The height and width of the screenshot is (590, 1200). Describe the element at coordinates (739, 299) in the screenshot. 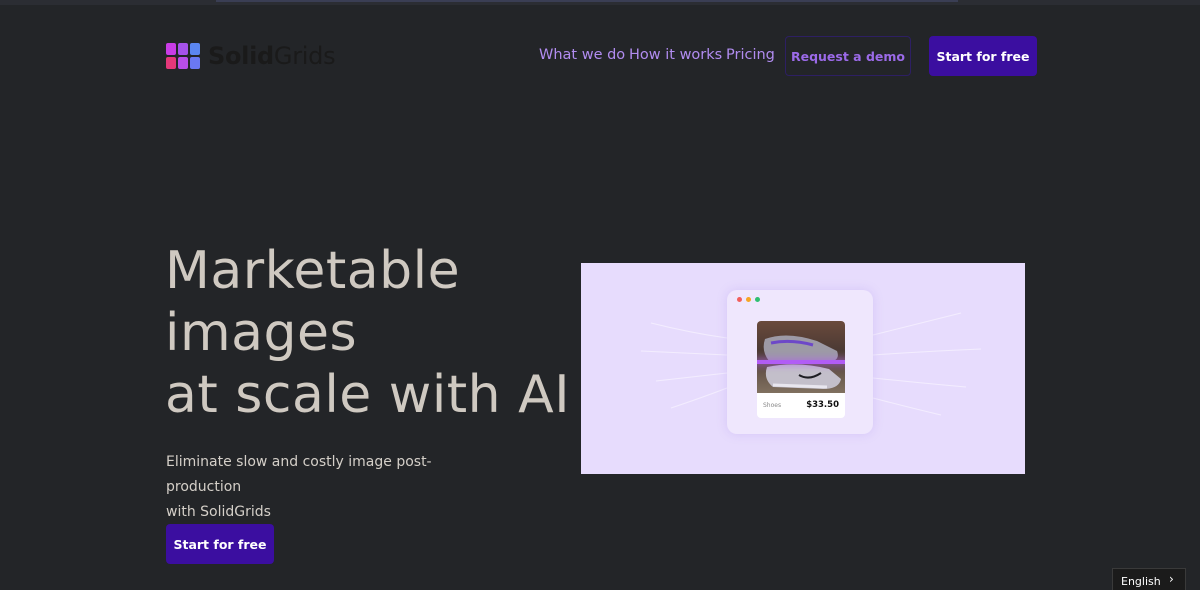

I see `window-dot-red` at that location.